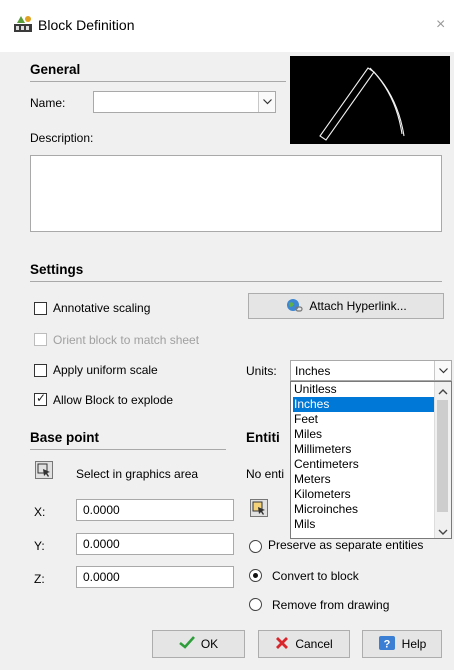  I want to click on help-button: ? Help, so click(402, 644).